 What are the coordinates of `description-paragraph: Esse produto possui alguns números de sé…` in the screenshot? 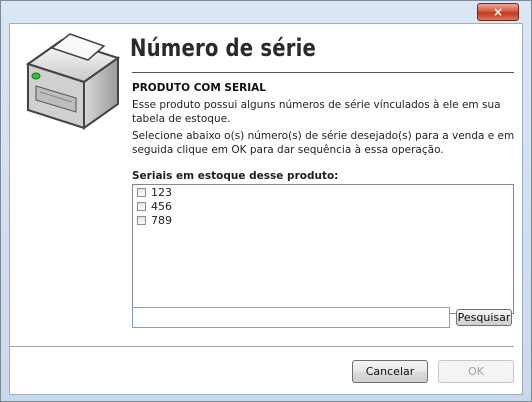 It's located at (316, 112).